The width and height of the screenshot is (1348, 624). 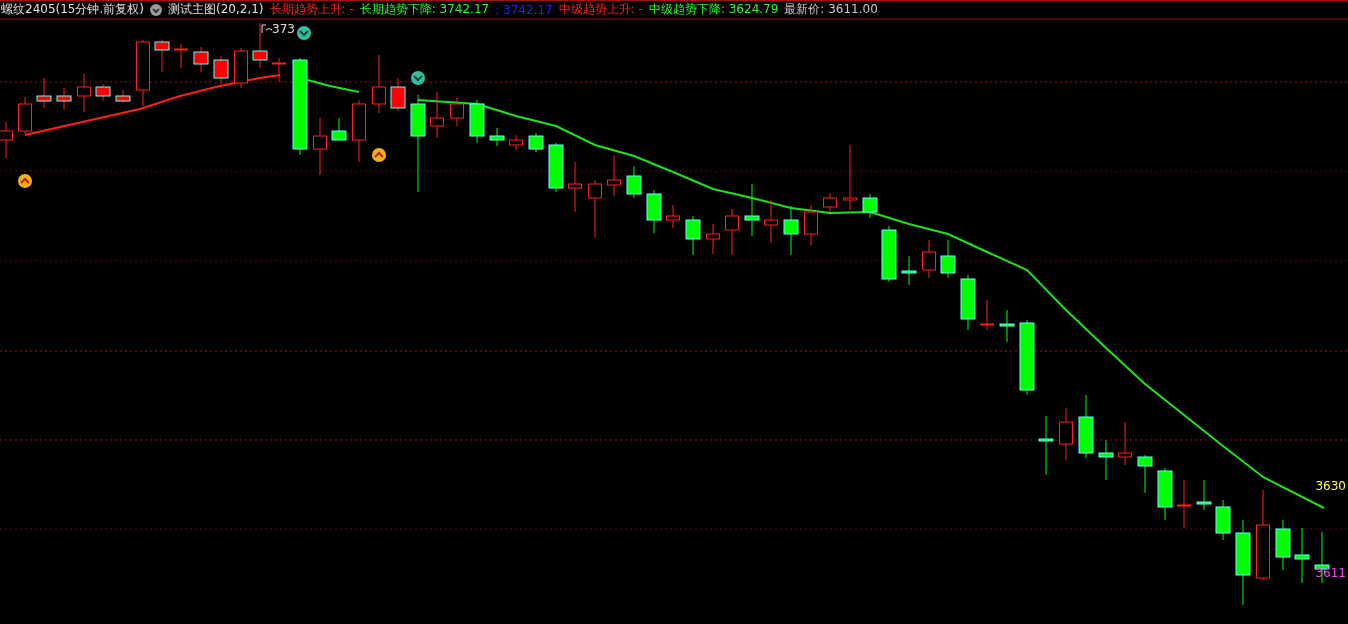 I want to click on indicator-value: : 3742.17, so click(x=524, y=9).